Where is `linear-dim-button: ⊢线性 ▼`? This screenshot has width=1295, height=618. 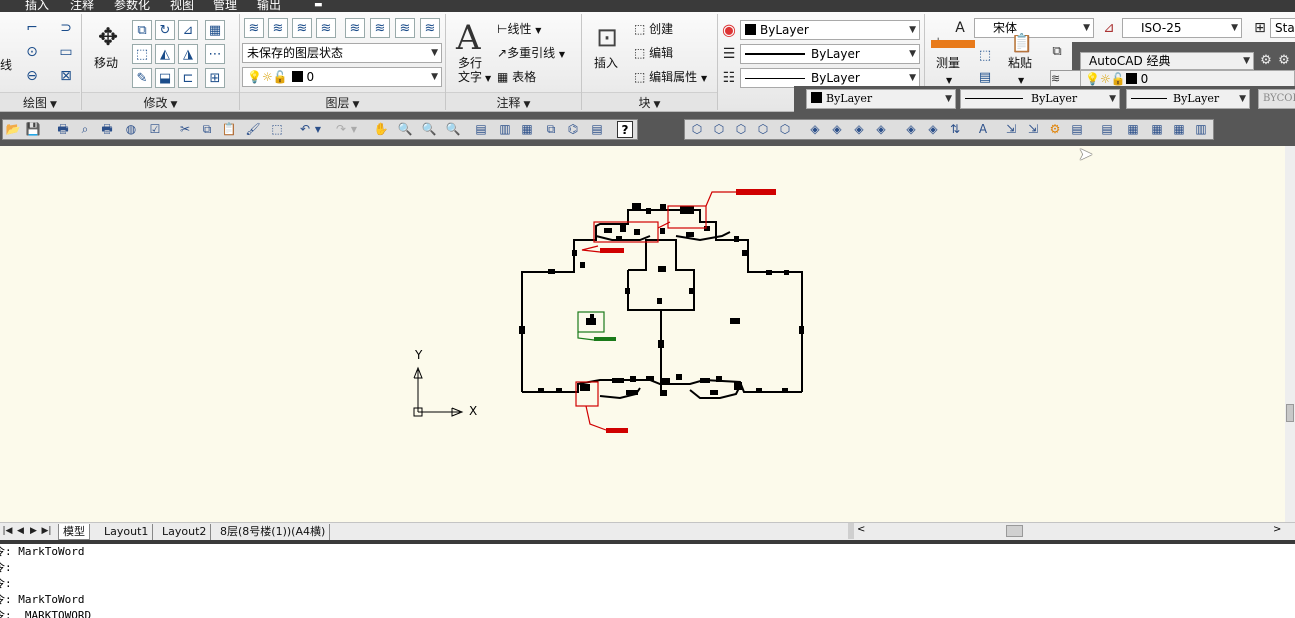 linear-dim-button: ⊢线性 ▼ is located at coordinates (519, 30).